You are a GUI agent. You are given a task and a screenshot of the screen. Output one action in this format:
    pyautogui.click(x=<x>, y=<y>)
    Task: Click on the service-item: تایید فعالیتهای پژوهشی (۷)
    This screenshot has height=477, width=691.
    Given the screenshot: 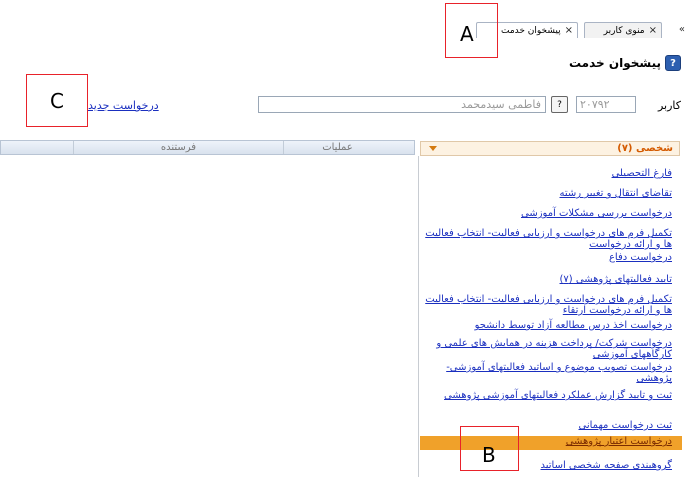 What is the action you would take?
    pyautogui.click(x=547, y=279)
    